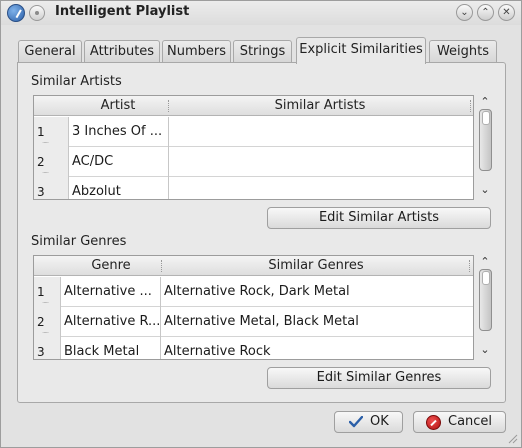  I want to click on cancel-button: Cancel, so click(459, 422).